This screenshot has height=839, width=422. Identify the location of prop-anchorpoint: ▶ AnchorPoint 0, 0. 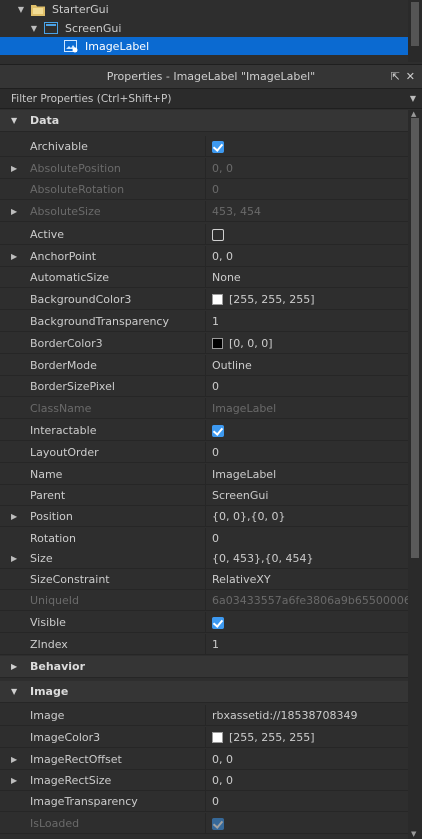
(204, 256).